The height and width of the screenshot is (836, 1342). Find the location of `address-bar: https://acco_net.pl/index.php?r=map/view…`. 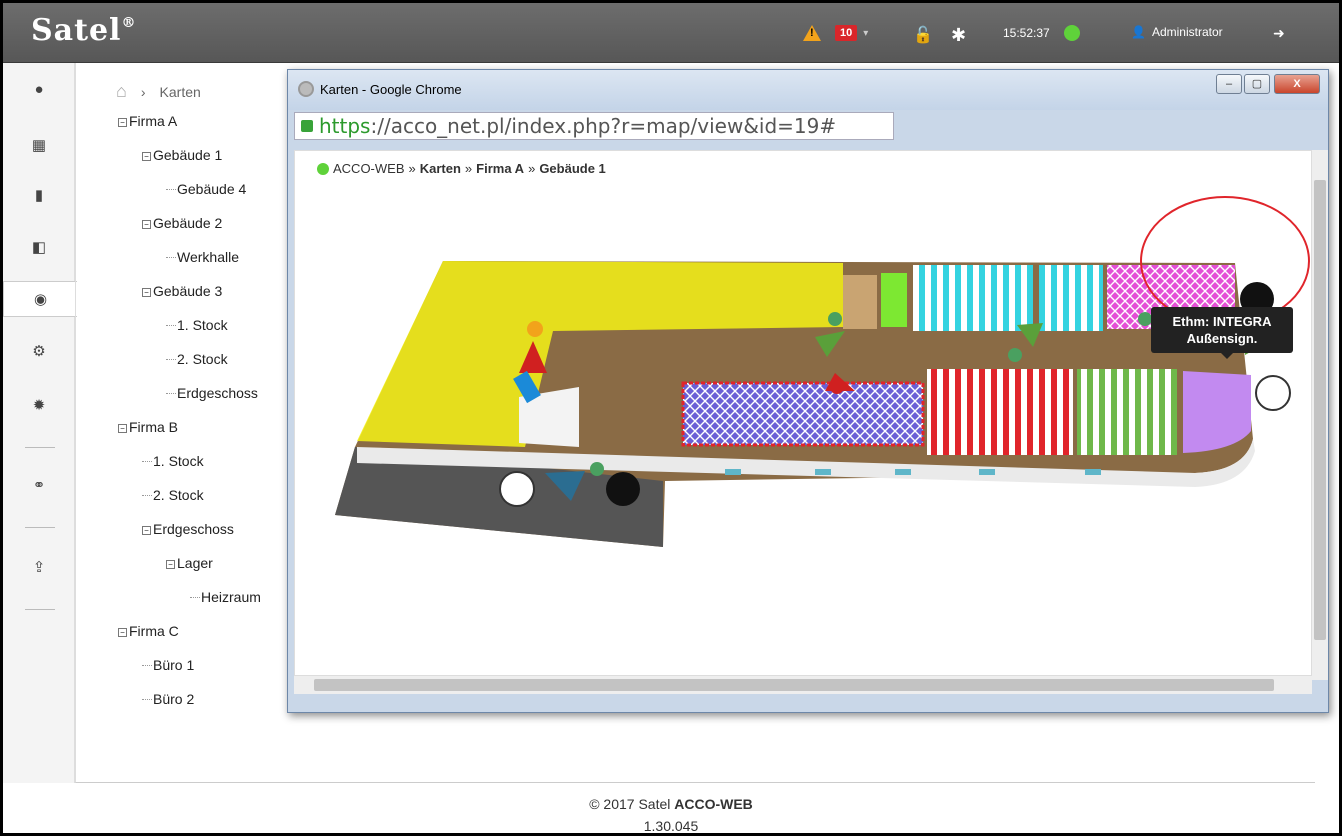

address-bar: https://acco_net.pl/index.php?r=map/view… is located at coordinates (594, 126).